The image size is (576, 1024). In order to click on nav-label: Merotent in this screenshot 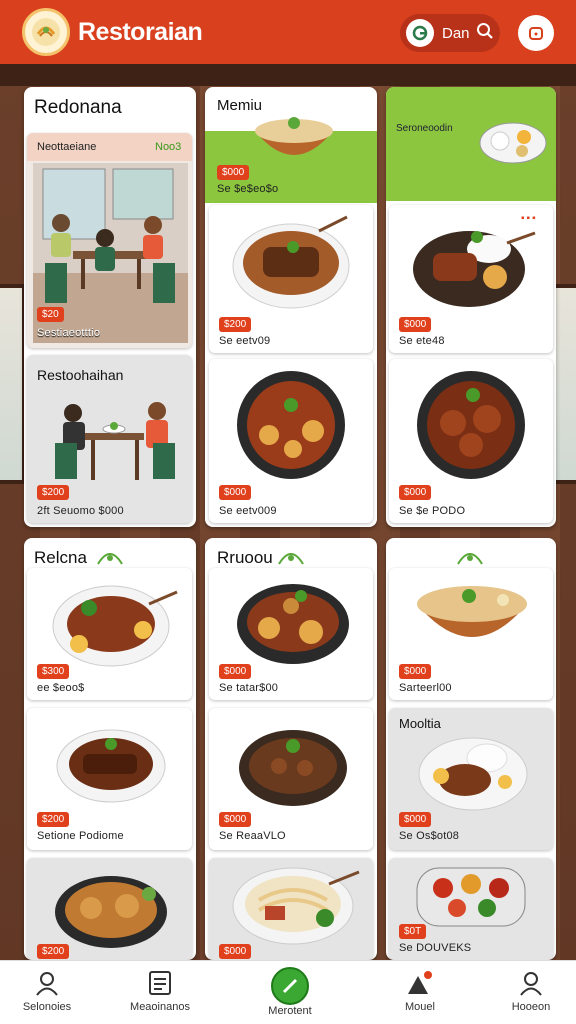, I will do `click(290, 1011)`.